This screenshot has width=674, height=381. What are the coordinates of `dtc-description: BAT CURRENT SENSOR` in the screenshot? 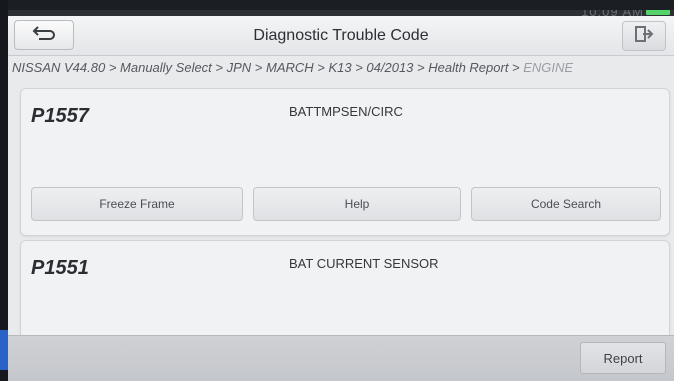 It's located at (364, 263).